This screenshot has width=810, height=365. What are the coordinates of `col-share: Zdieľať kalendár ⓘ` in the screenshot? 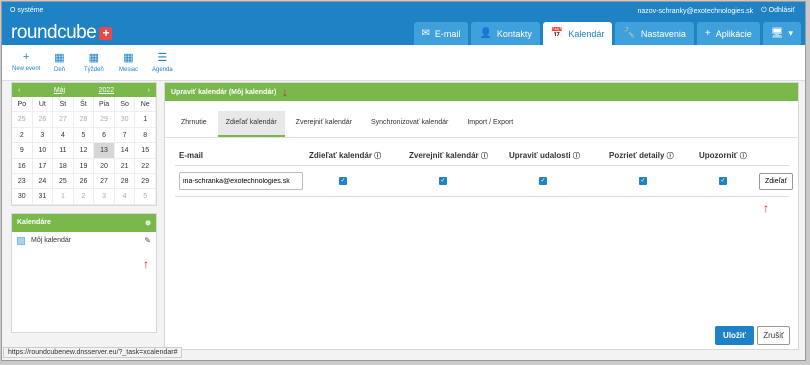 It's located at (359, 156).